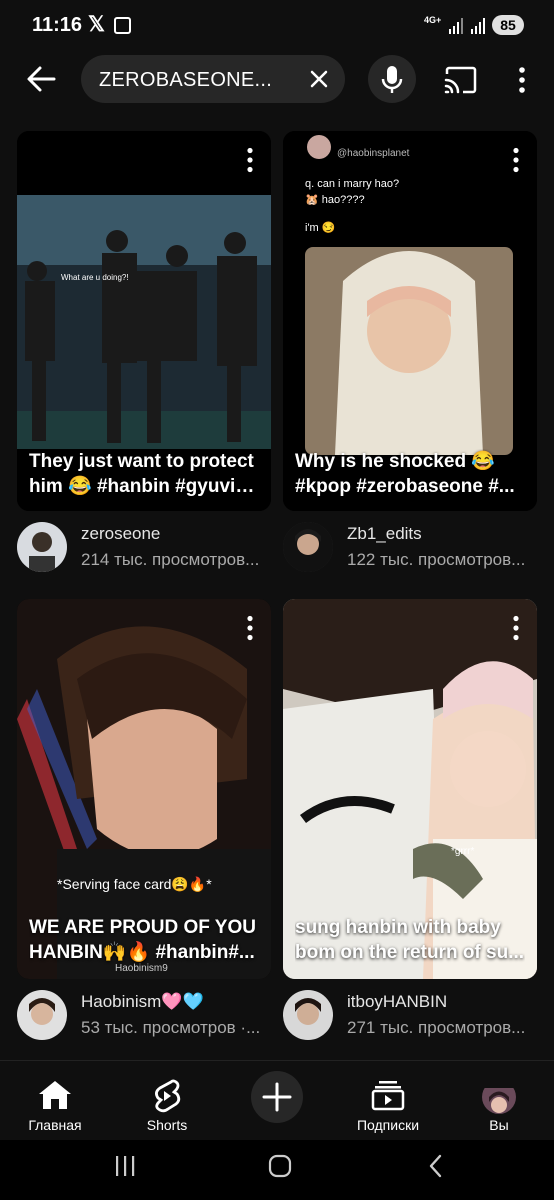 The height and width of the screenshot is (1200, 554). What do you see at coordinates (388, 1125) in the screenshot?
I see `nav-subscriptions-label: Подписки` at bounding box center [388, 1125].